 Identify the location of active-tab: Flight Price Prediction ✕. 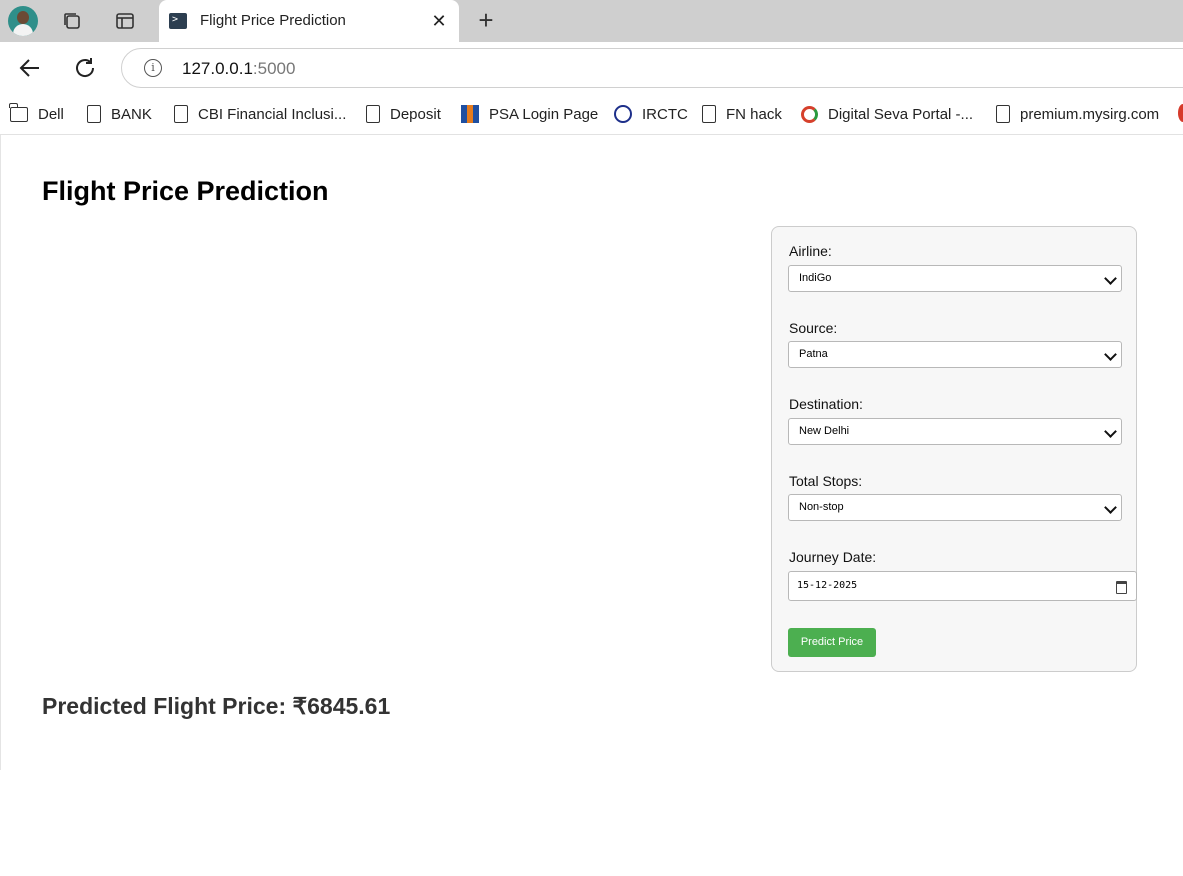
(309, 21).